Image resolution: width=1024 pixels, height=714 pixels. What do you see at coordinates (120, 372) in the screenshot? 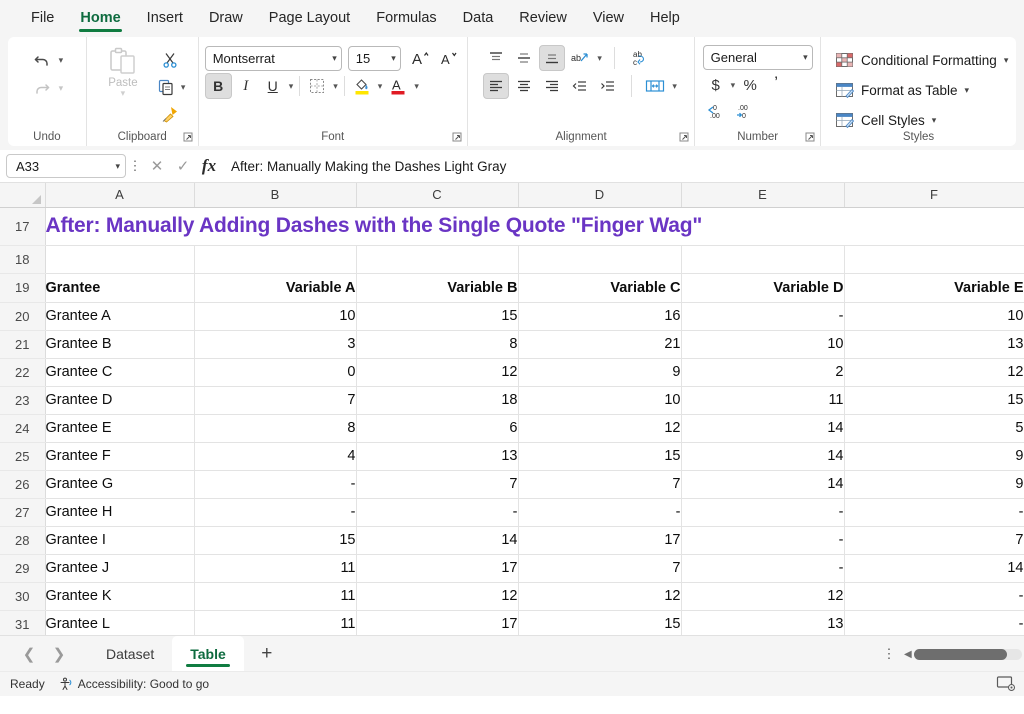
I see `table-cell: Grantee C` at bounding box center [120, 372].